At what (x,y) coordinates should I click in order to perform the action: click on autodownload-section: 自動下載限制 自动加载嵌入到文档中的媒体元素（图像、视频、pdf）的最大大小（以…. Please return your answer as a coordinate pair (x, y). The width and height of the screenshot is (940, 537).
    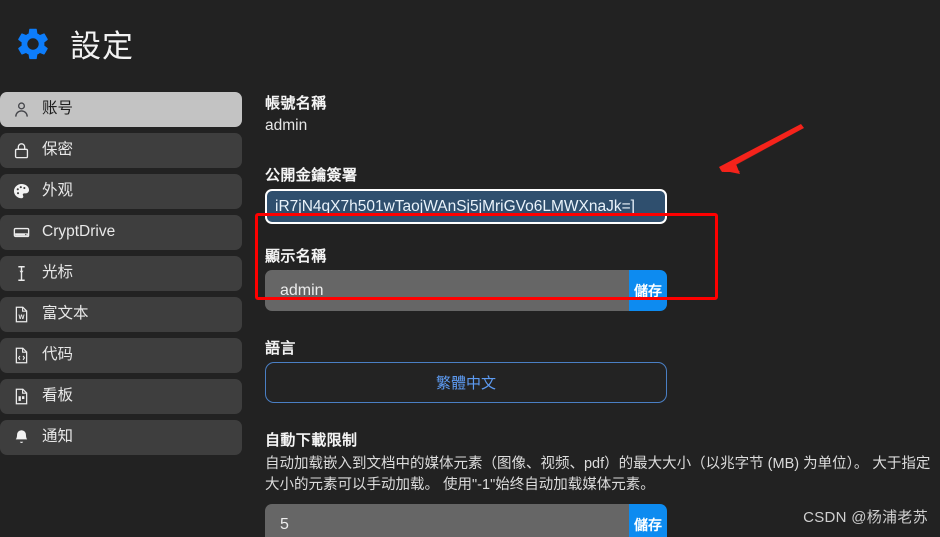
    Looking at the image, I should click on (597, 483).